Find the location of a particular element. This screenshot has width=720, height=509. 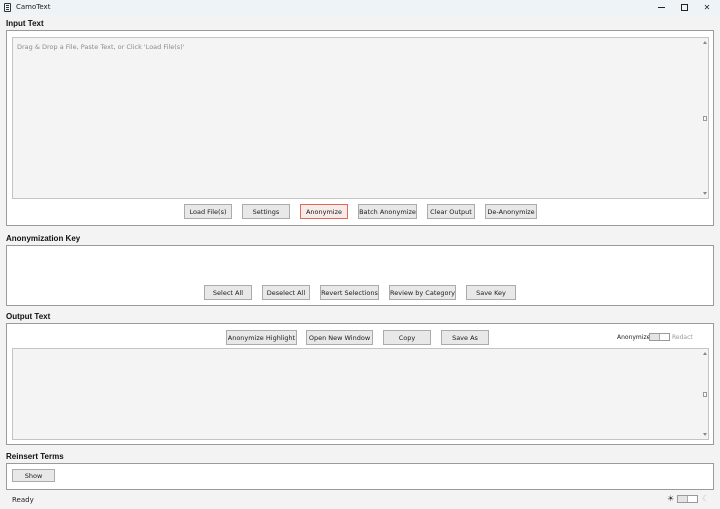

reinsert-terms-heading: Reinsert Terms is located at coordinates (35, 456).